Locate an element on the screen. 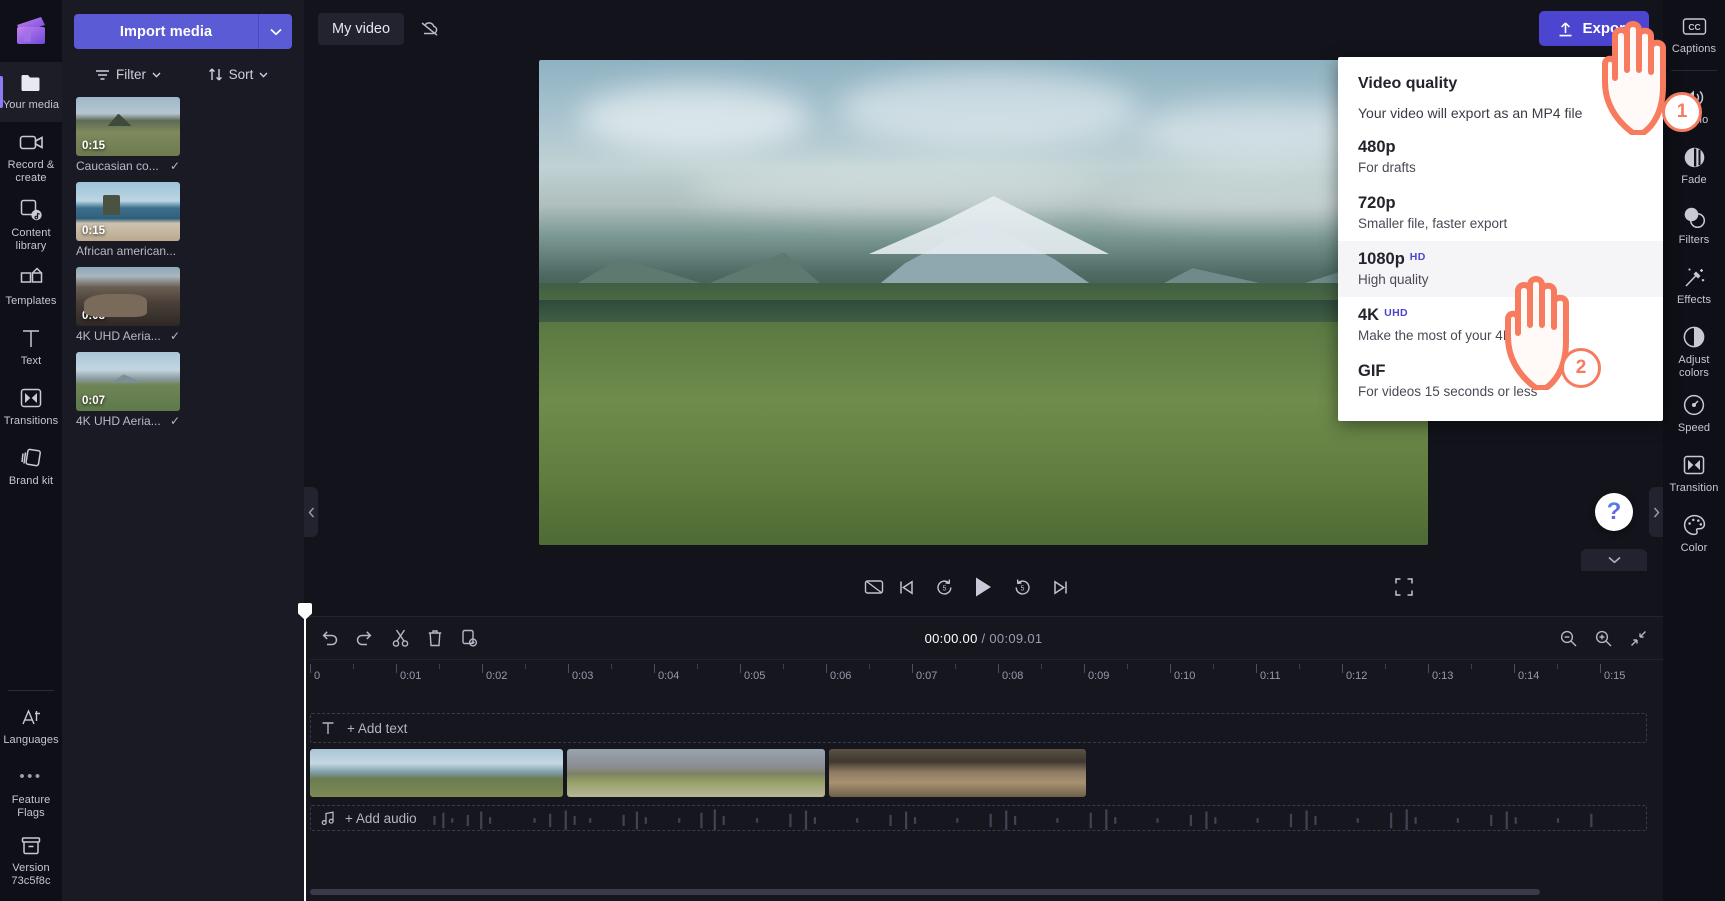  rewind-5-icon: 5 is located at coordinates (944, 587).